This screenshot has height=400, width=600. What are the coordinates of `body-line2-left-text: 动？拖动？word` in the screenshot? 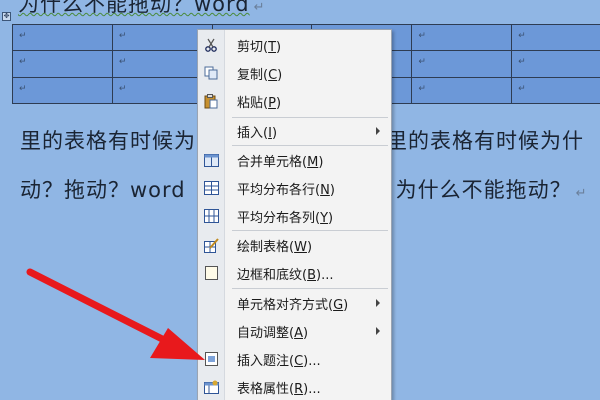 It's located at (103, 190).